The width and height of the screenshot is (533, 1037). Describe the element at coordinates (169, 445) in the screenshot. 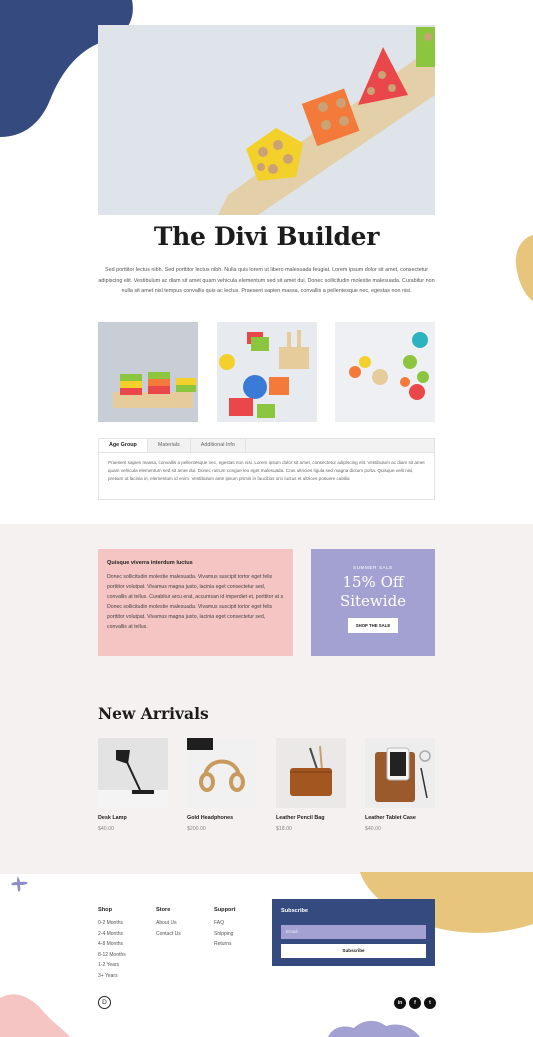

I see `tab-materials: Materials` at that location.